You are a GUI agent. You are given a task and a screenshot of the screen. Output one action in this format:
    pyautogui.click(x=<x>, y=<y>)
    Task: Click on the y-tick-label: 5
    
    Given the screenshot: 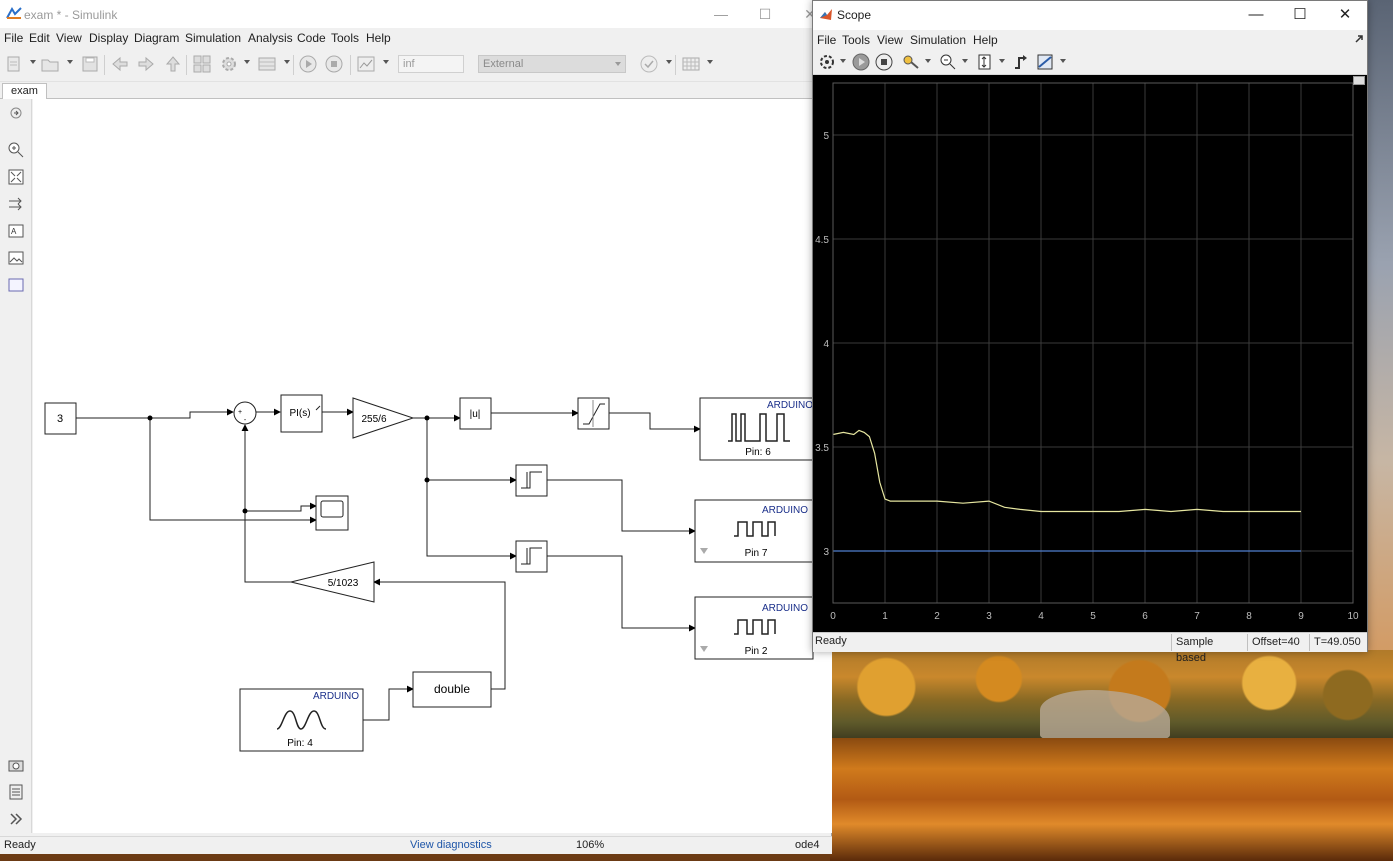 What is the action you would take?
    pyautogui.click(x=826, y=136)
    